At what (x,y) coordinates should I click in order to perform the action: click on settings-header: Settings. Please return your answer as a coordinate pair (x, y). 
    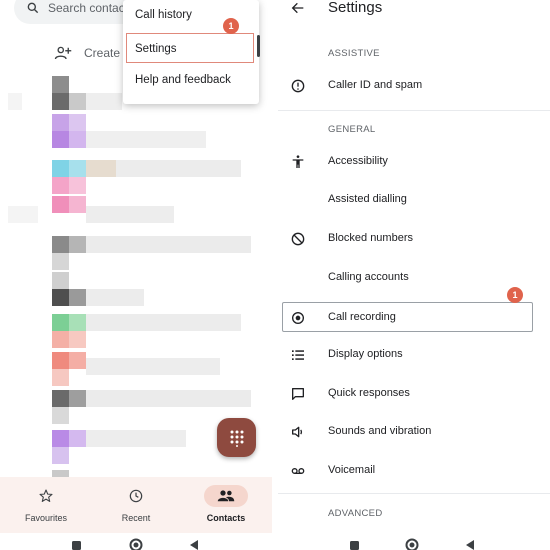
    Looking at the image, I should click on (414, 17).